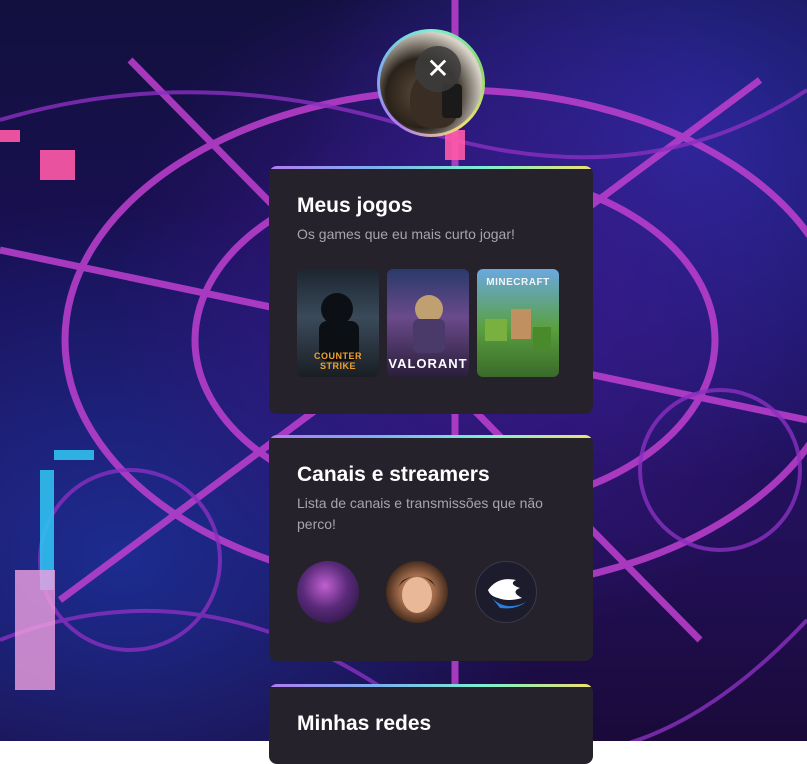 This screenshot has height=764, width=807. What do you see at coordinates (393, 474) in the screenshot?
I see `streamers-card-title: Canais e streamers` at bounding box center [393, 474].